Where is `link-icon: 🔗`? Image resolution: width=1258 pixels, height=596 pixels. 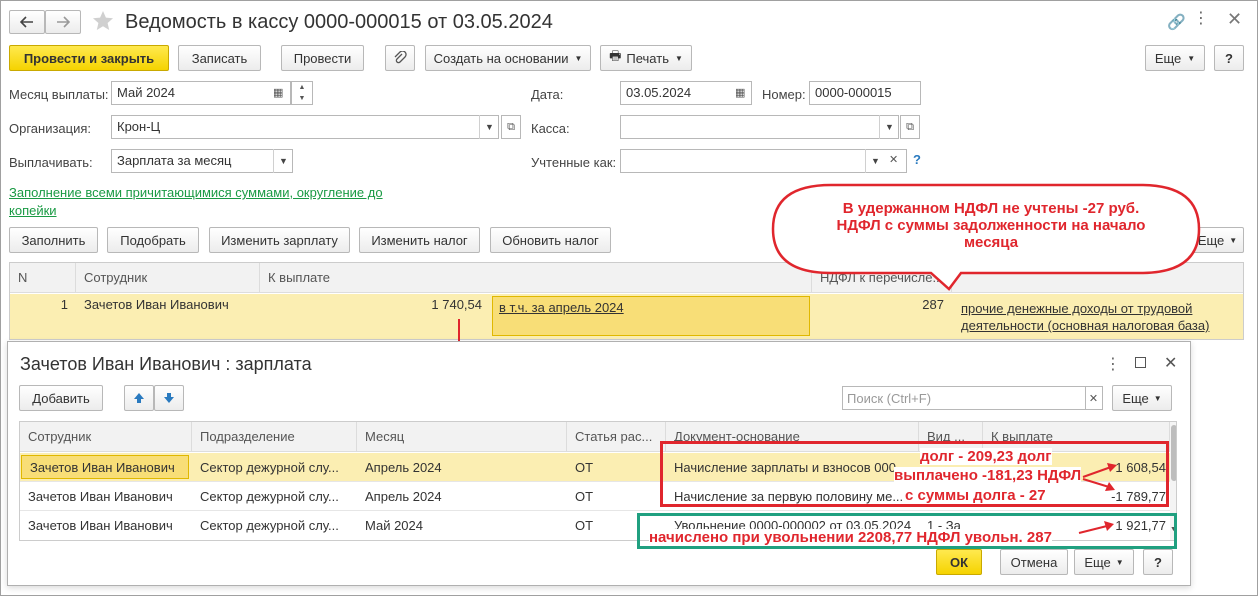
link-icon: 🔗 is located at coordinates (1176, 22).